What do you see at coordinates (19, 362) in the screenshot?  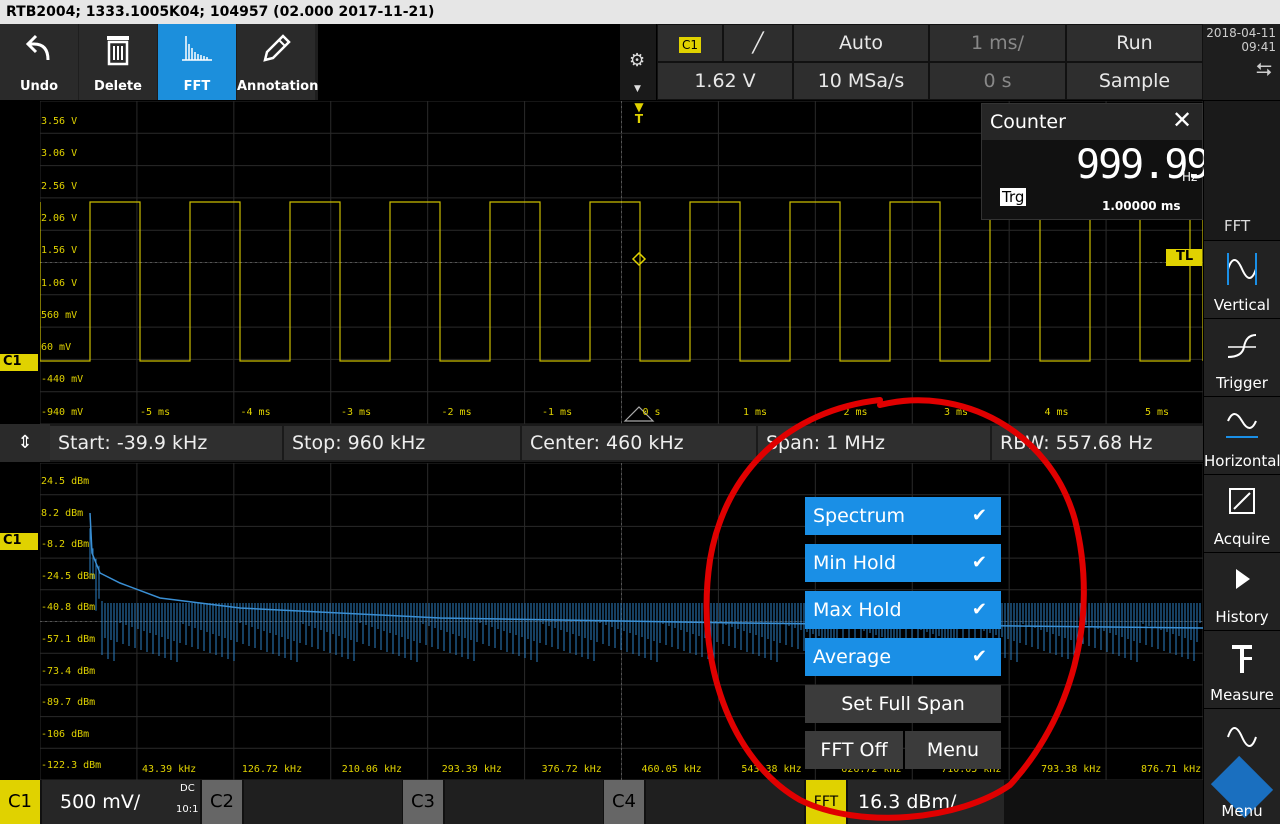 I see `c1-offset-marker: C1` at bounding box center [19, 362].